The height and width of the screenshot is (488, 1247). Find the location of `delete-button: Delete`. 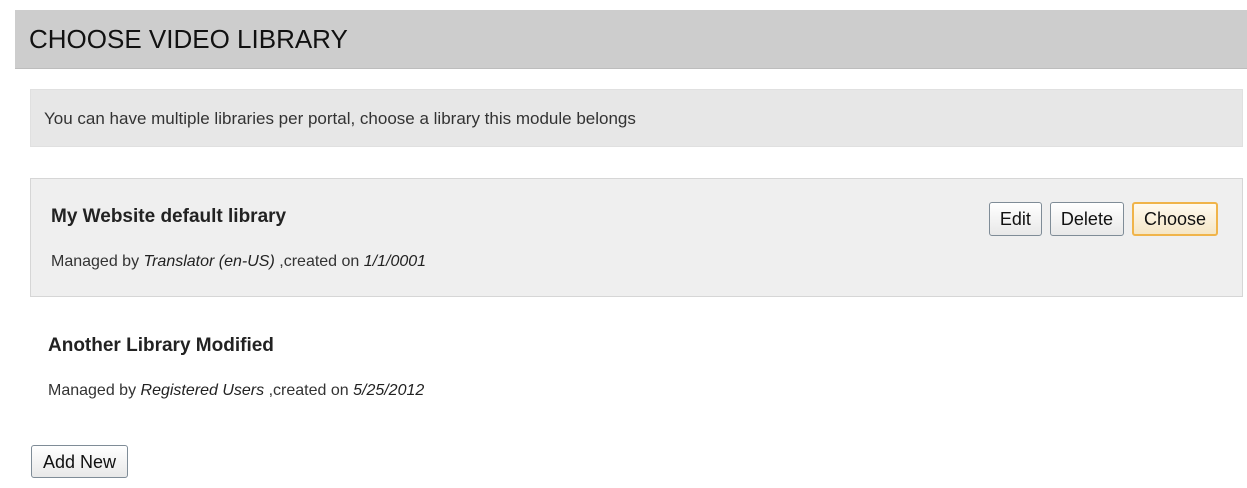

delete-button: Delete is located at coordinates (1086, 219).